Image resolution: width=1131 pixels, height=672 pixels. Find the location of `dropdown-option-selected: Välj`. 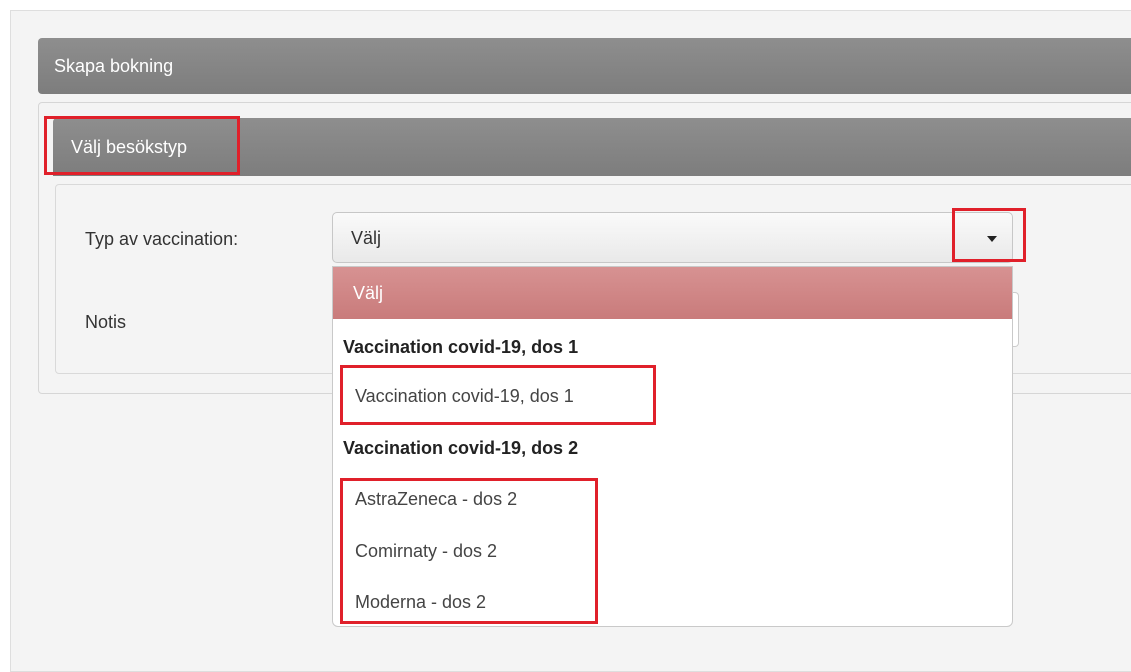

dropdown-option-selected: Välj is located at coordinates (672, 293).